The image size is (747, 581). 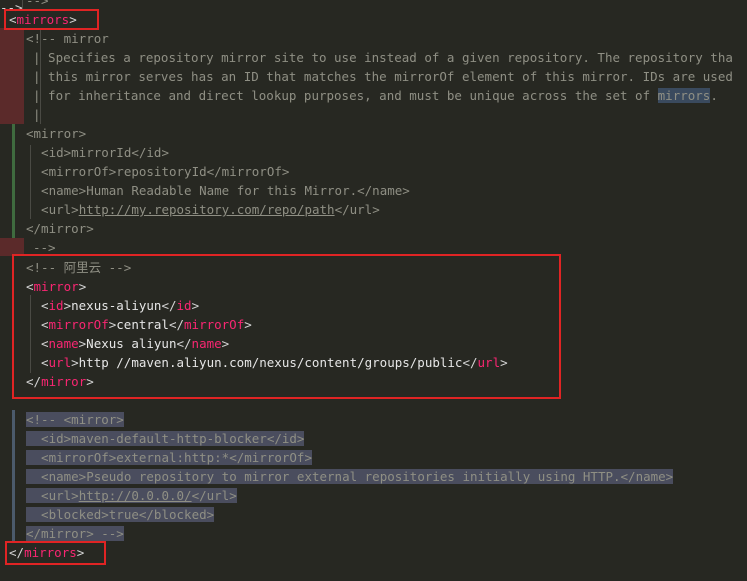 I want to click on code-line: </mirror> -->, so click(x=373, y=533).